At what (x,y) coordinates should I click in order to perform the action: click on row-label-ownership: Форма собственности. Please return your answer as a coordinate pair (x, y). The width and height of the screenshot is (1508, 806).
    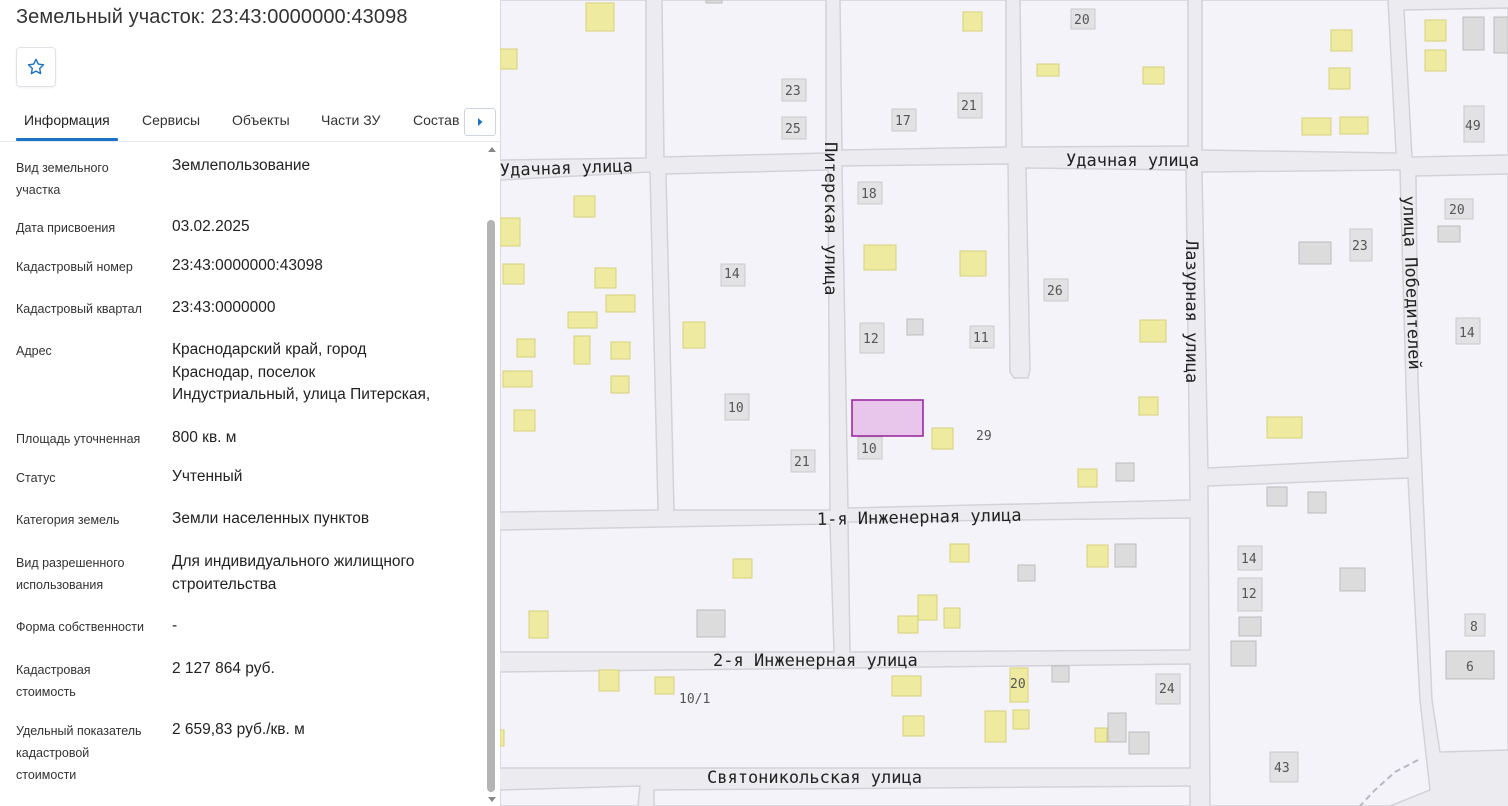
    Looking at the image, I should click on (80, 627).